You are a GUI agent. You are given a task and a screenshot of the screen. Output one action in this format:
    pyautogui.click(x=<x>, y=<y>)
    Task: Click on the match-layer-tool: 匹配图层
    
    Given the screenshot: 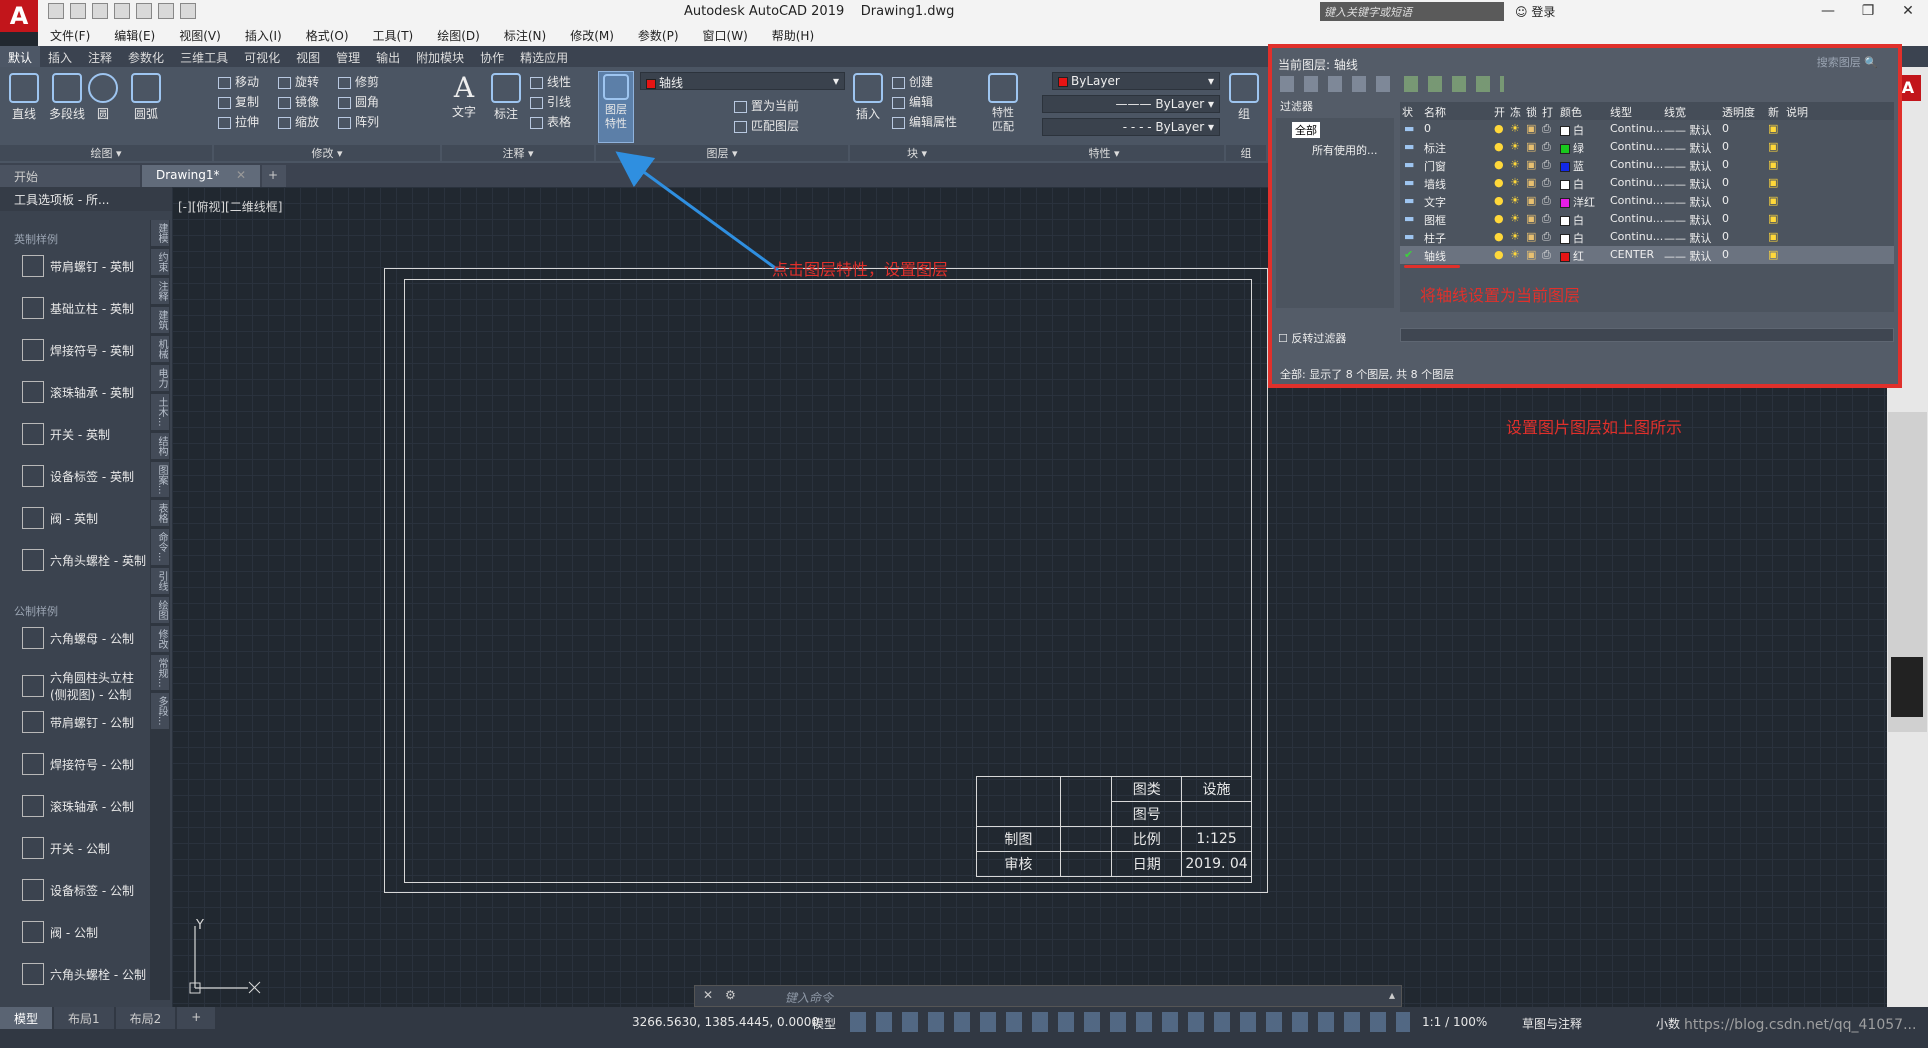 What is the action you would take?
    pyautogui.click(x=766, y=125)
    